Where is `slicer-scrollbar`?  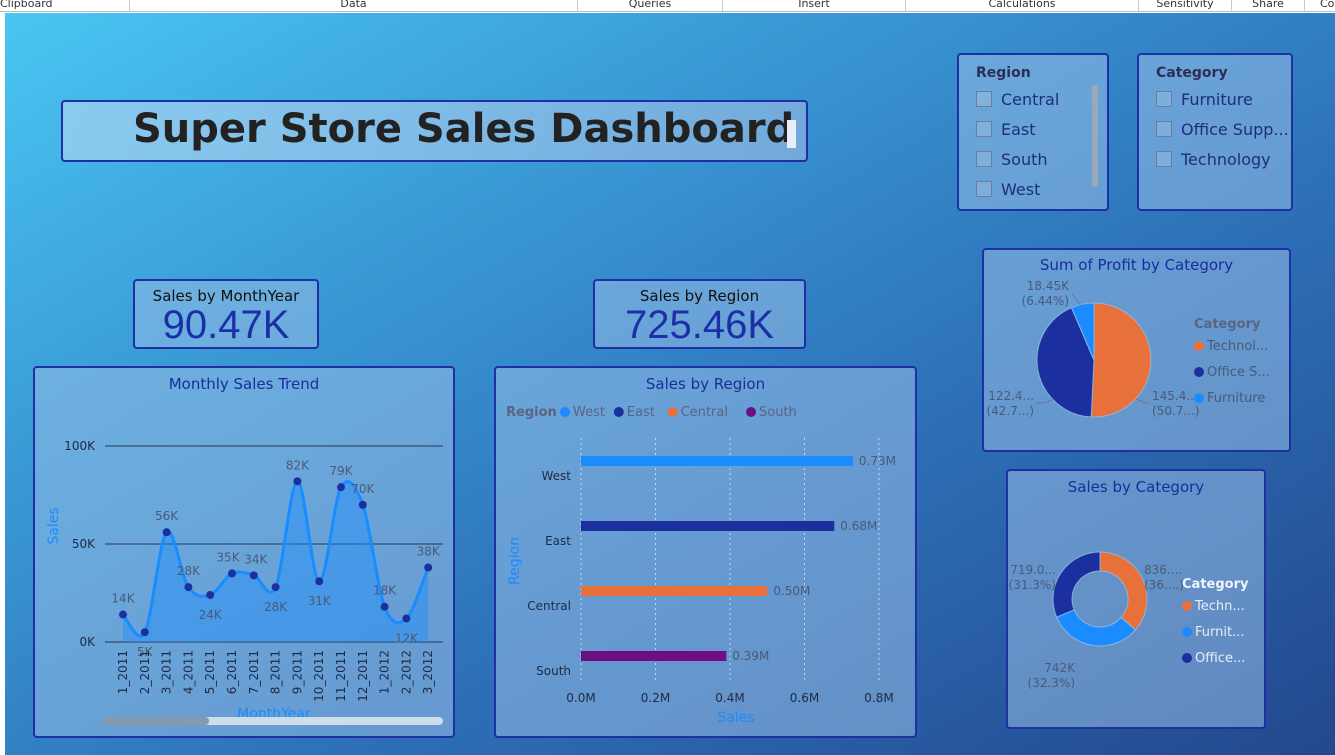 slicer-scrollbar is located at coordinates (1095, 136).